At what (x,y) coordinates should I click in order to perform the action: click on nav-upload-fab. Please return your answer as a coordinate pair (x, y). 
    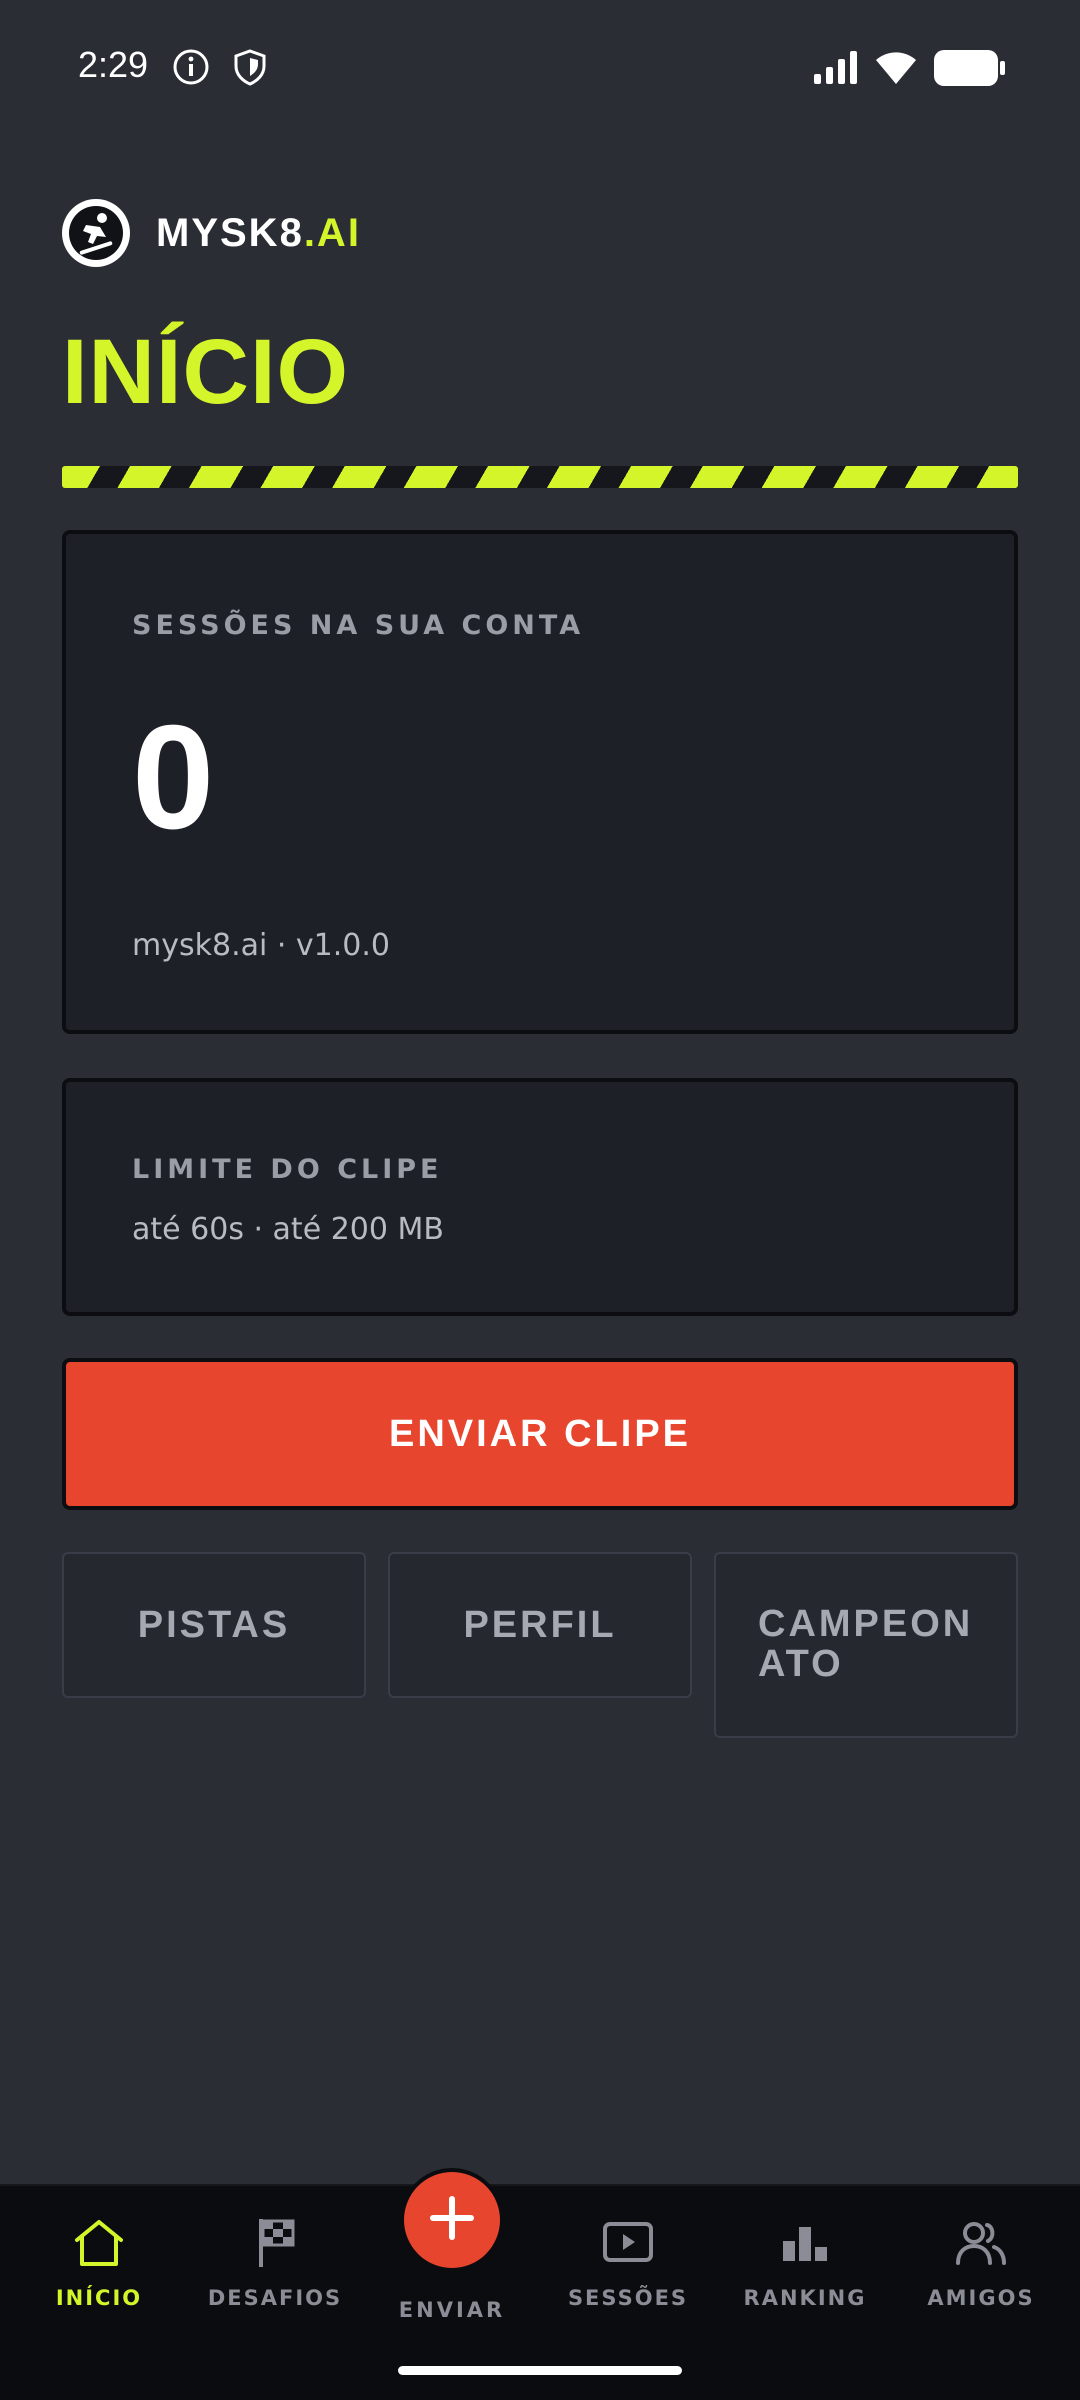
    Looking at the image, I should click on (452, 2220).